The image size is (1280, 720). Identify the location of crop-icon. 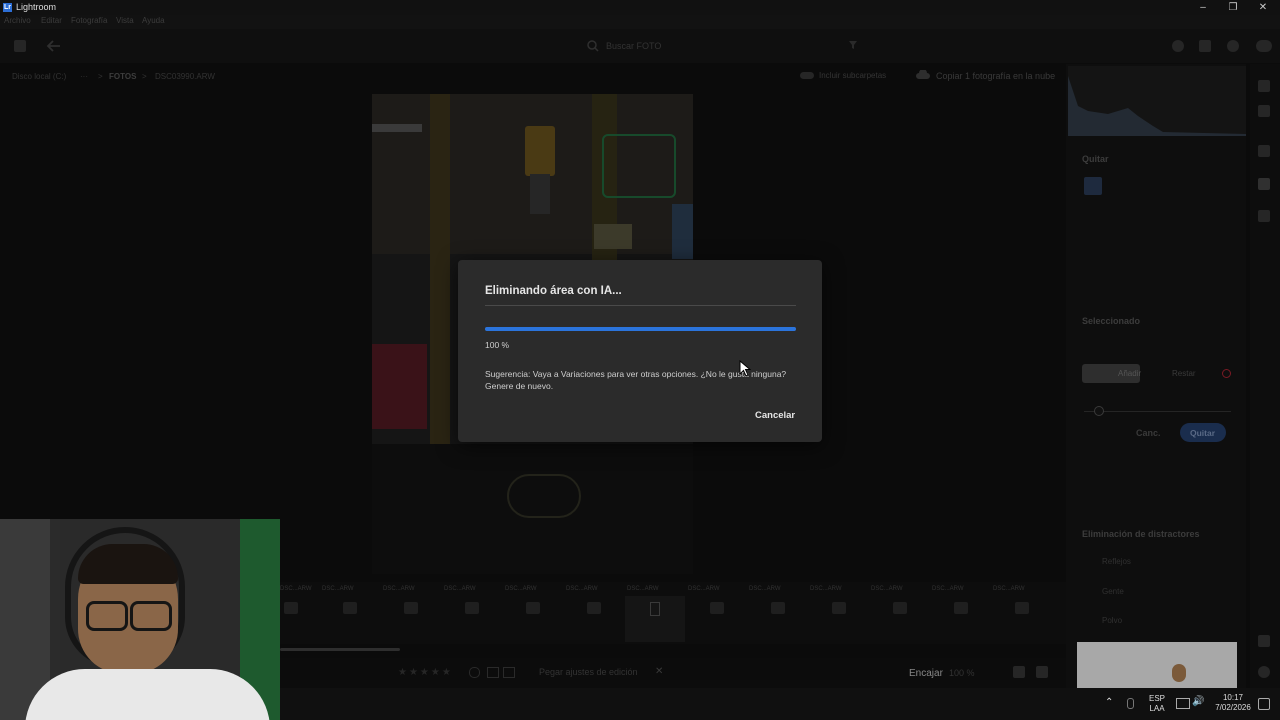
(1264, 151).